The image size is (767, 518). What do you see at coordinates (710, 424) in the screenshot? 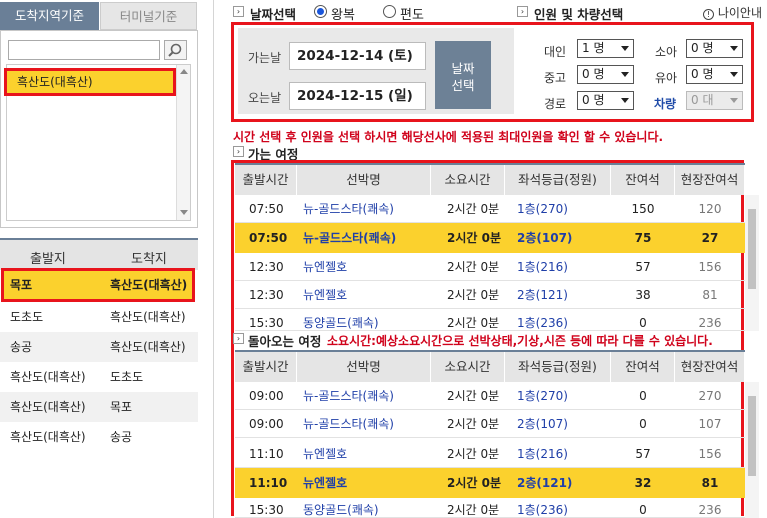
I see `cell-onsite: 107` at bounding box center [710, 424].